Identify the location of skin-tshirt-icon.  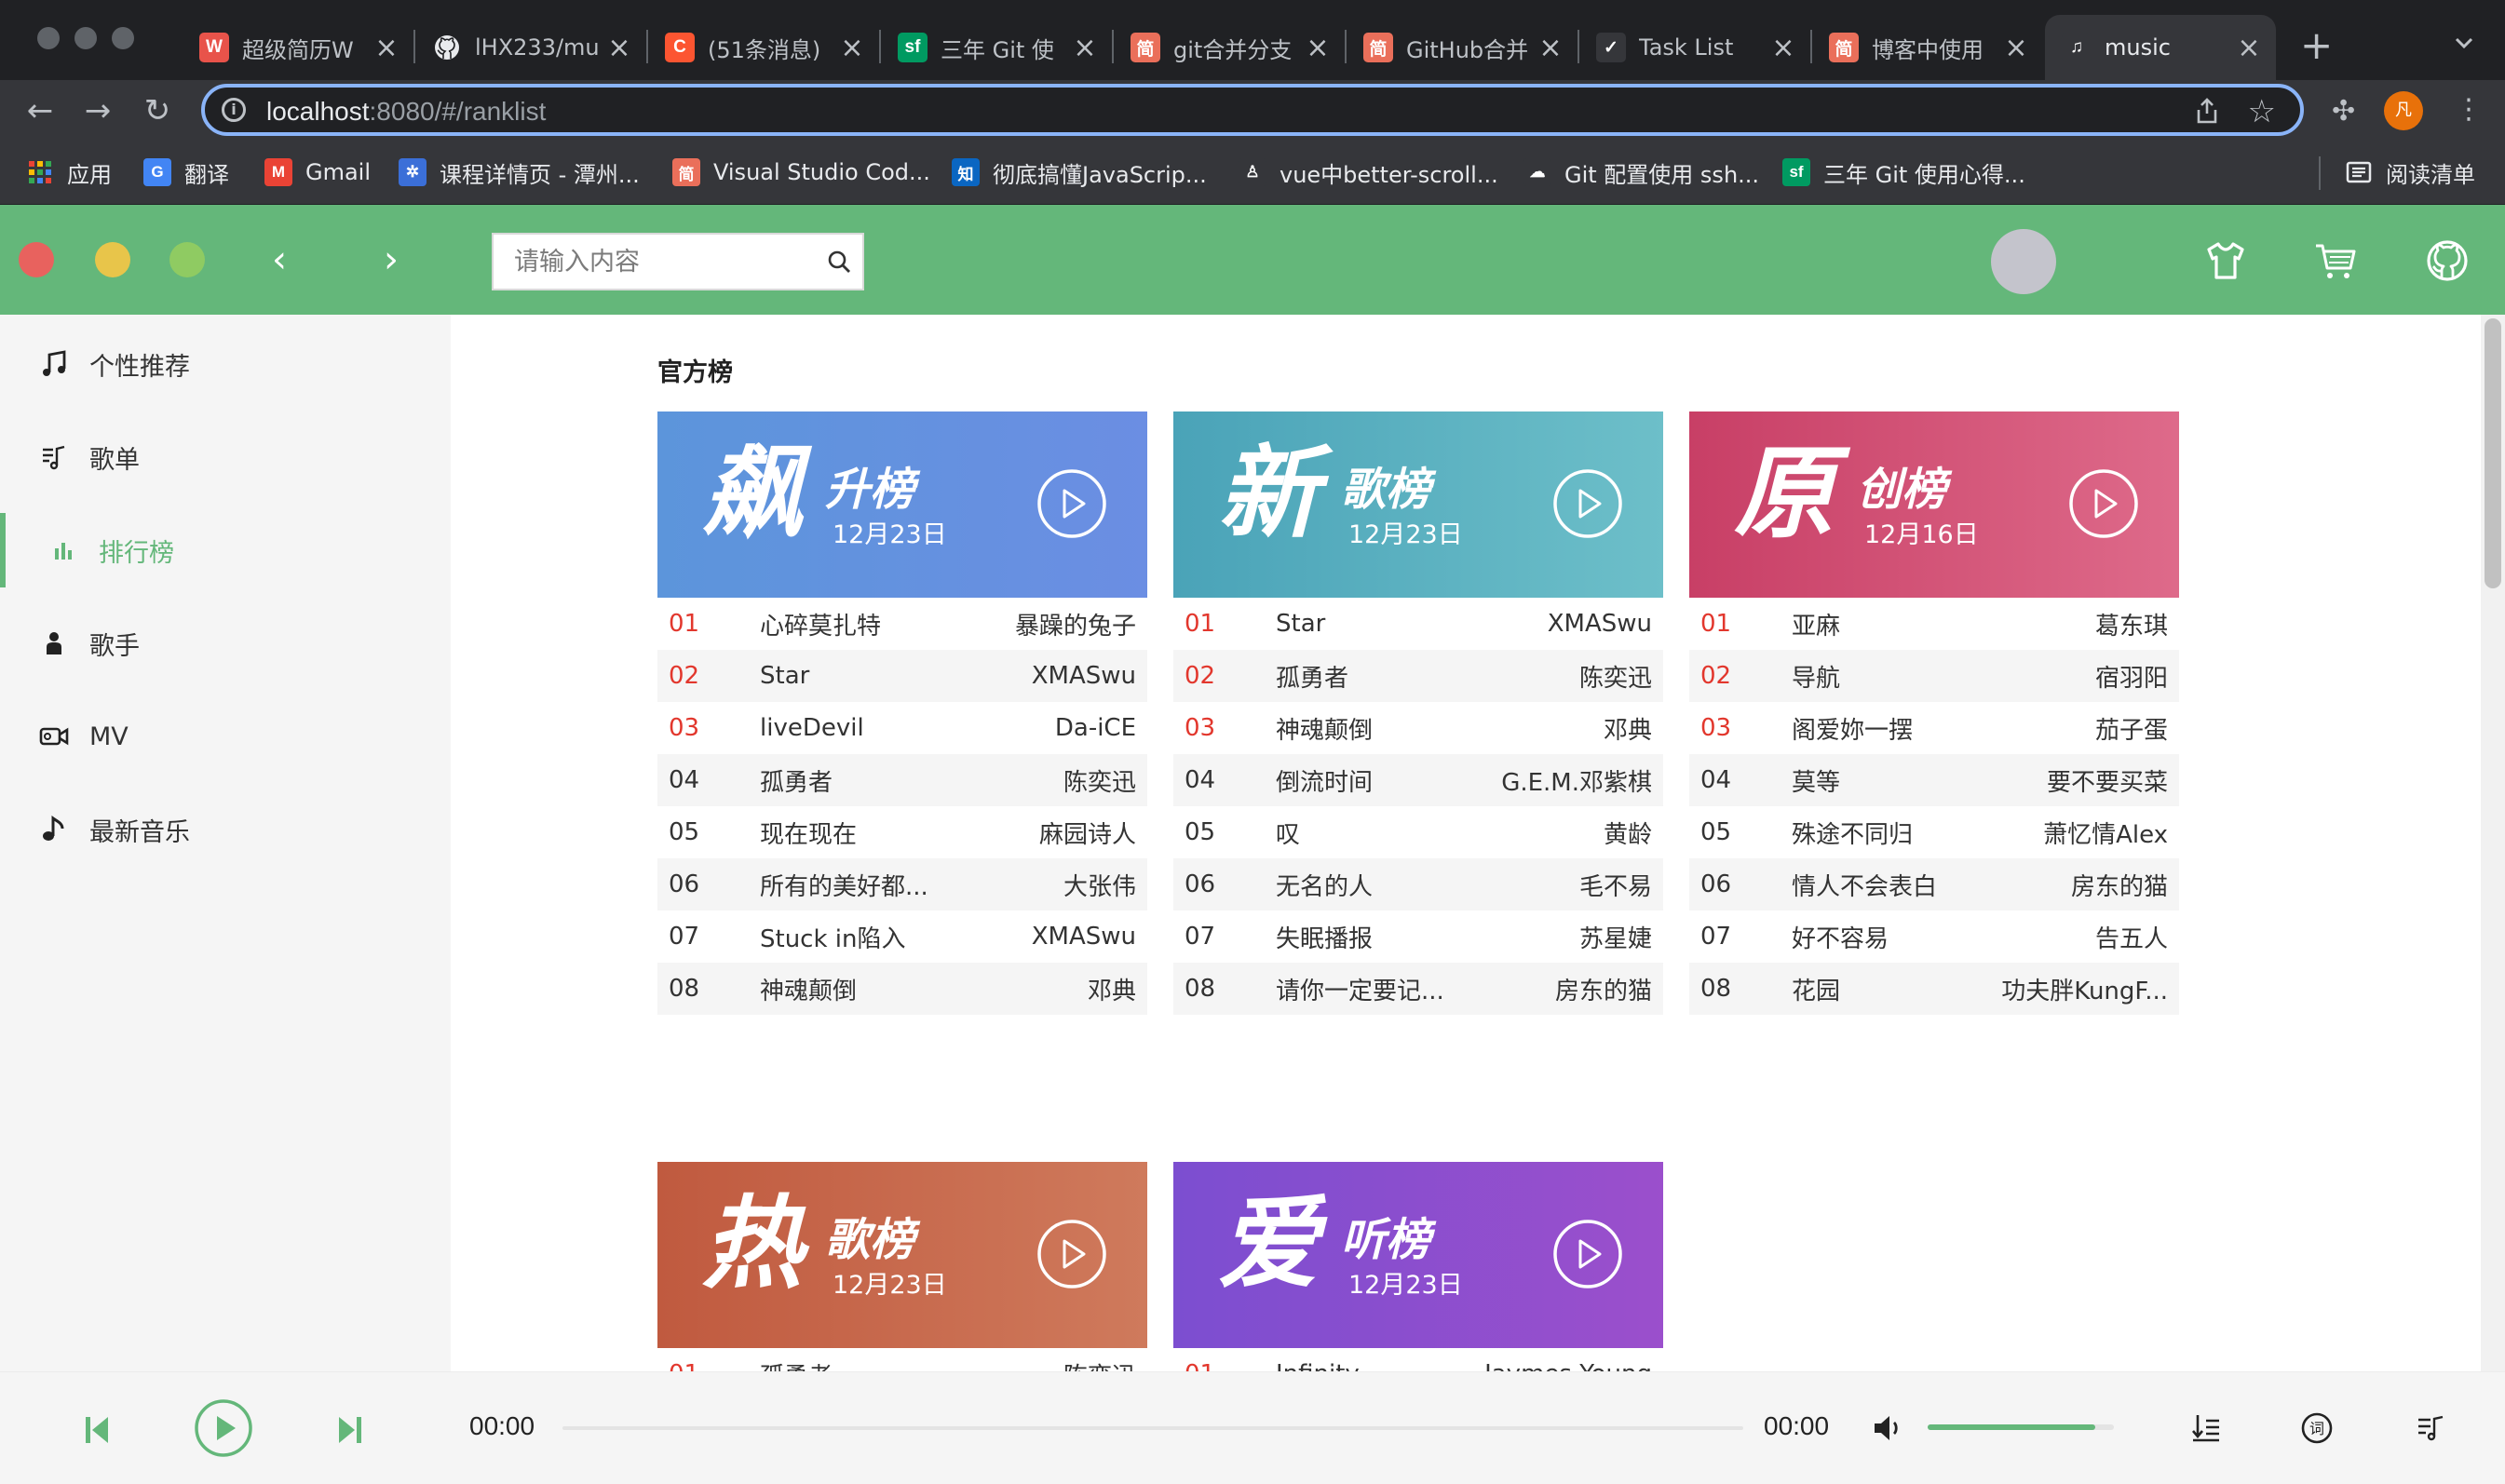
(2225, 260).